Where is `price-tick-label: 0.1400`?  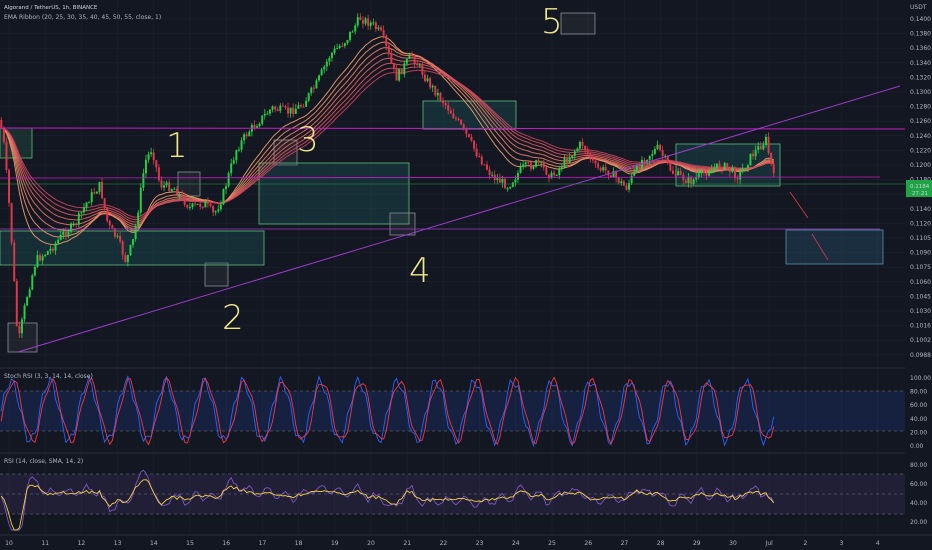
price-tick-label: 0.1400 is located at coordinates (920, 19).